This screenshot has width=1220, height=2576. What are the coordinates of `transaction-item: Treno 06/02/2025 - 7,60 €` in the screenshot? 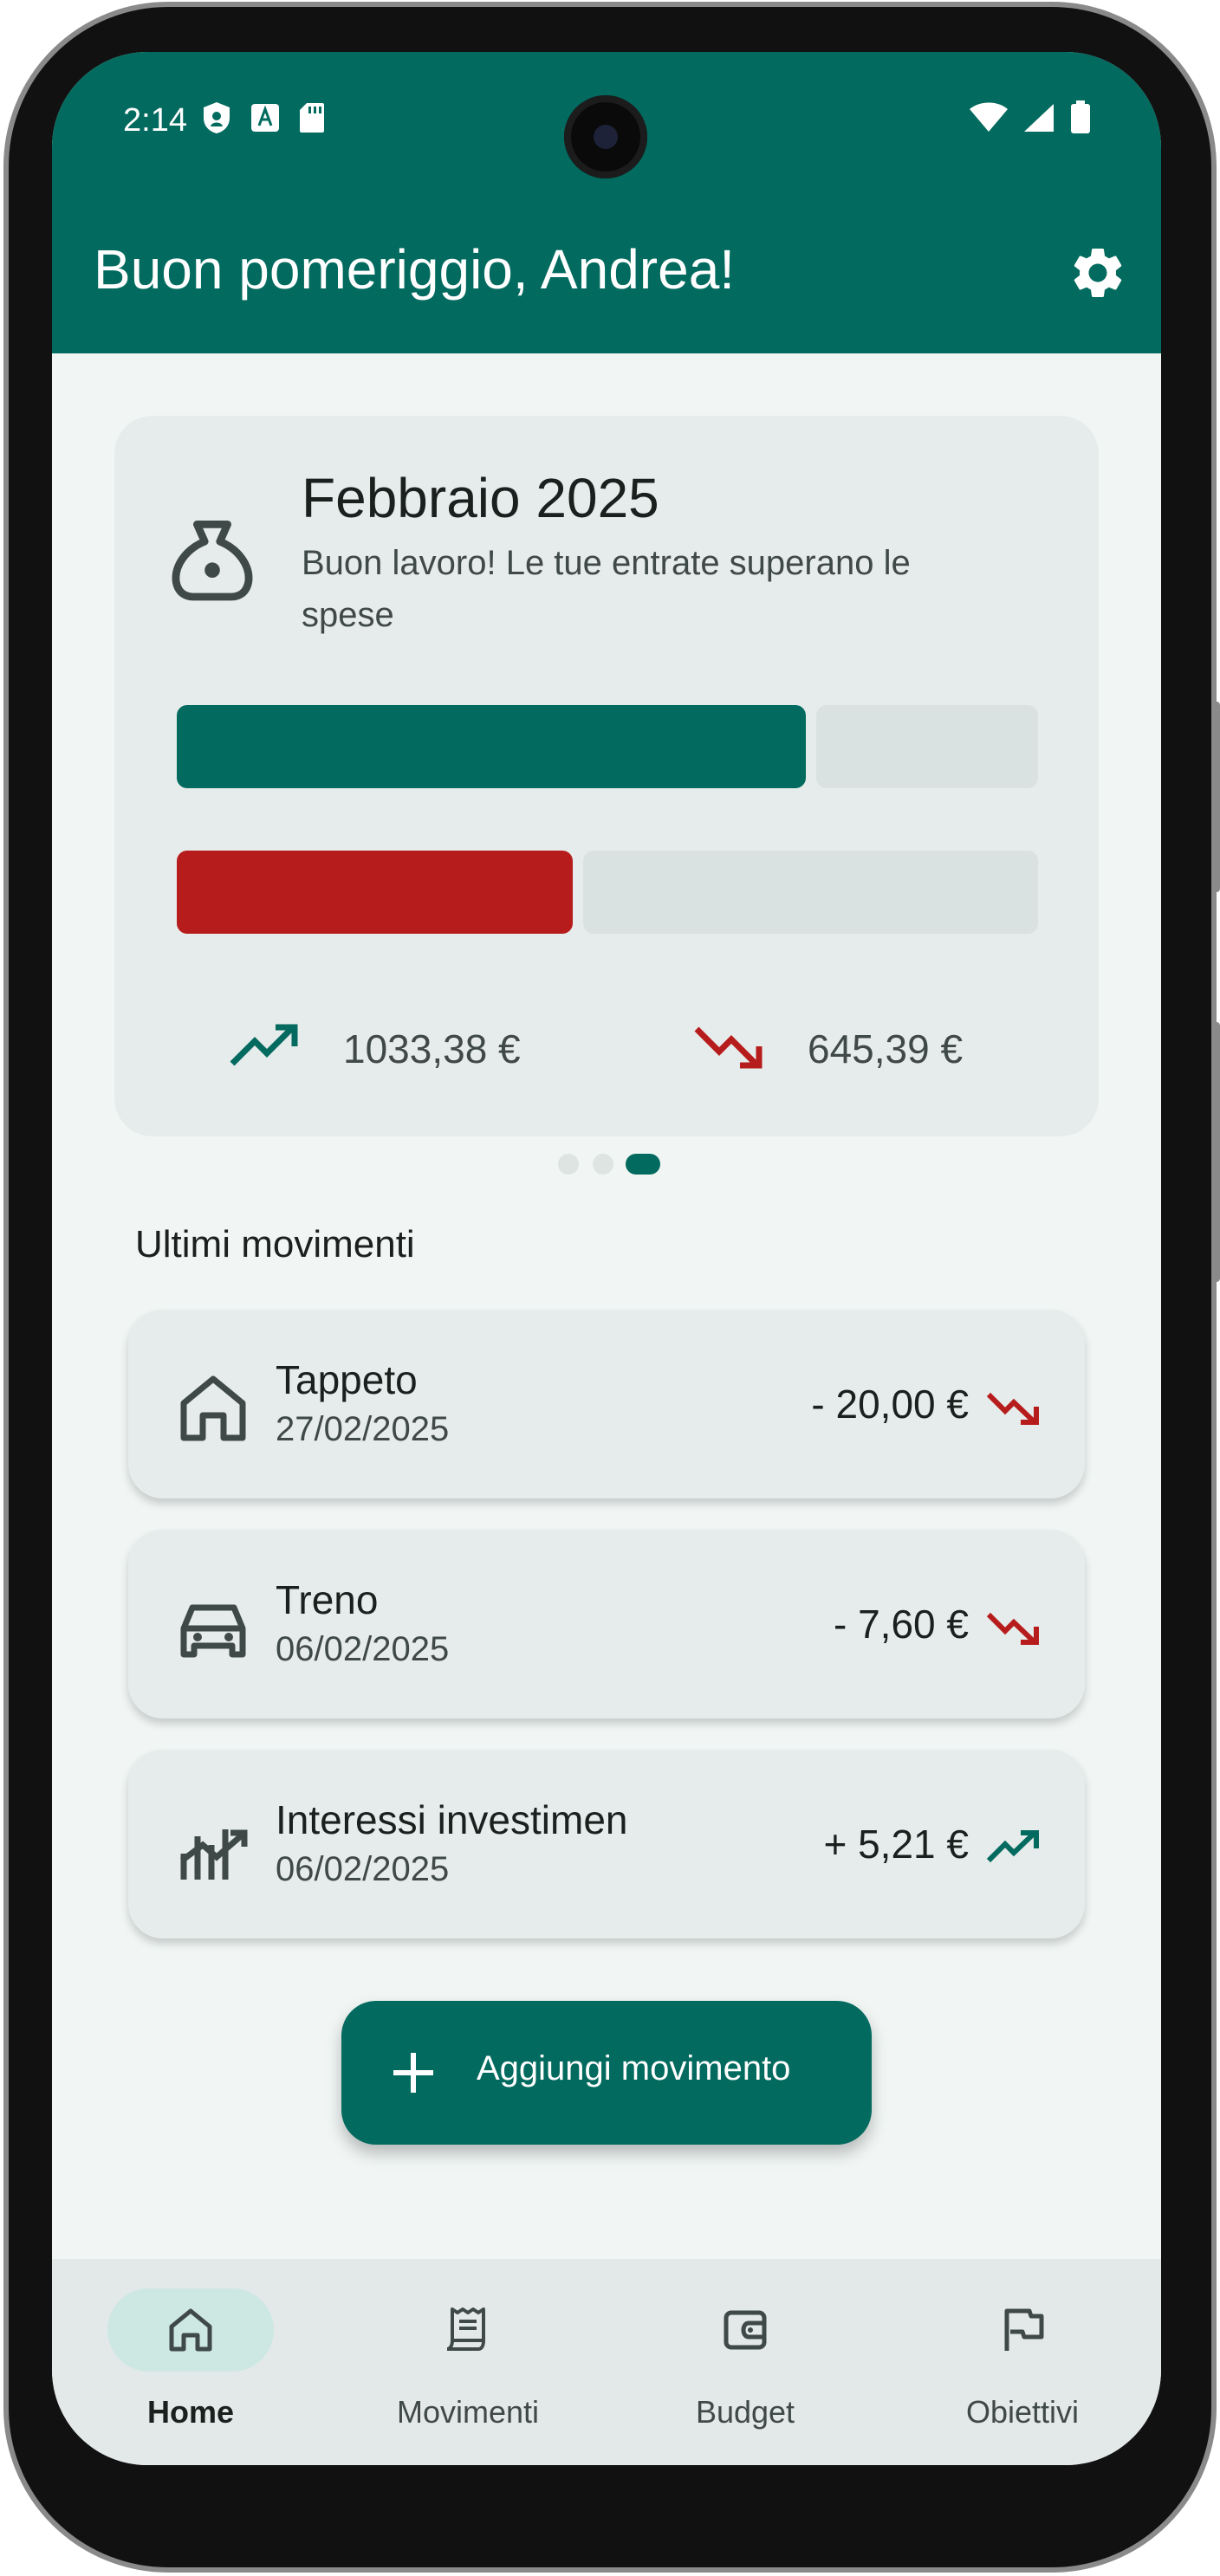 It's located at (606, 1624).